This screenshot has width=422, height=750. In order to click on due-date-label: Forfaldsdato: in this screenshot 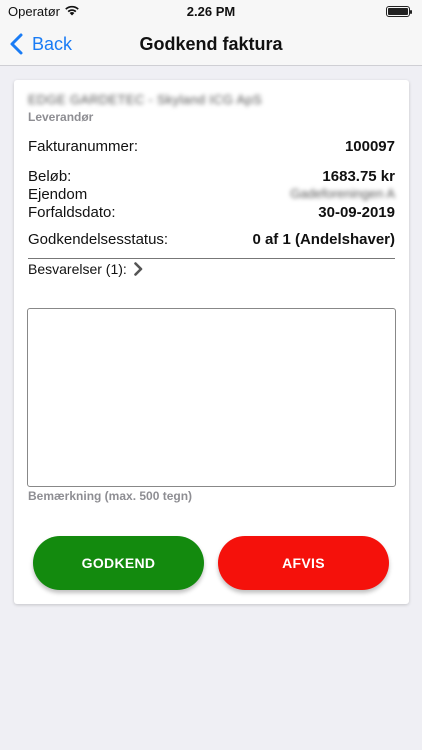, I will do `click(72, 212)`.